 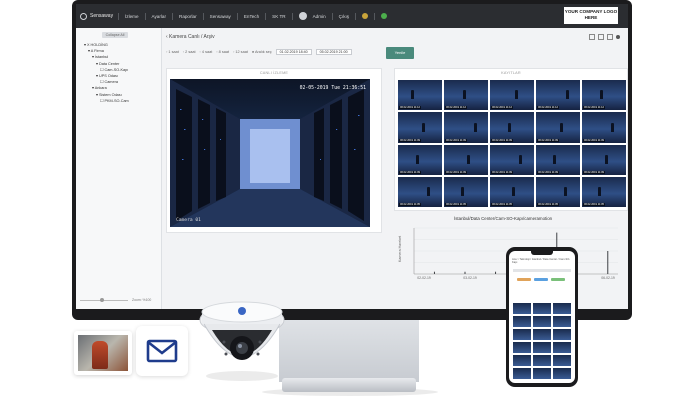 What do you see at coordinates (319, 16) in the screenshot?
I see `nav-item-admin: Admin` at bounding box center [319, 16].